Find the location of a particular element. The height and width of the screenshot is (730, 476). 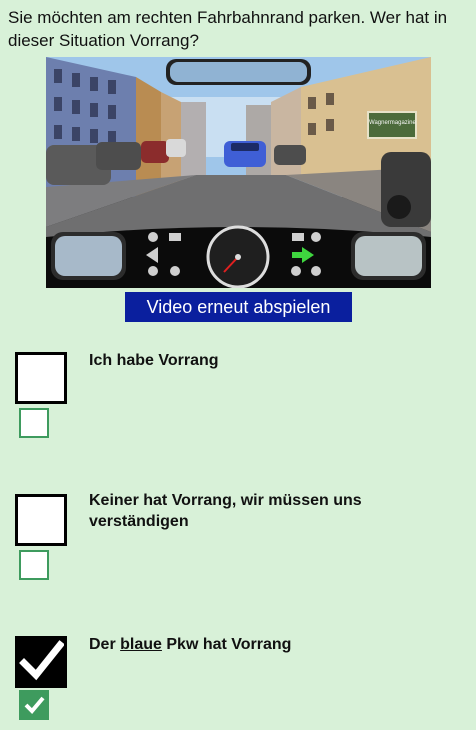

replay-video-button: Video erneut abspielen is located at coordinates (238, 307).